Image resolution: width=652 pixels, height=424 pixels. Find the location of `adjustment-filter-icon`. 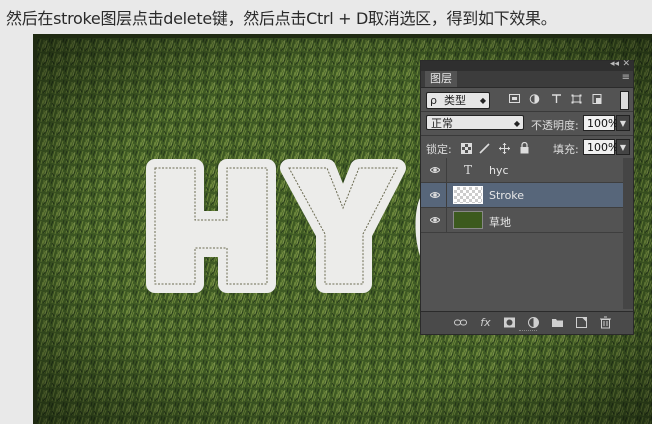

adjustment-filter-icon is located at coordinates (534, 99).